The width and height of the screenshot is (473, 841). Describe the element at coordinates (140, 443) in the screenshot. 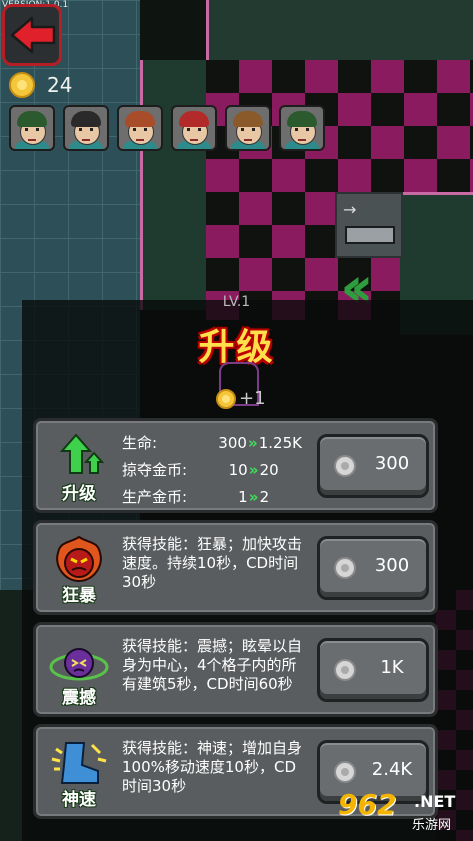

I see `stat-key: 生命:` at that location.